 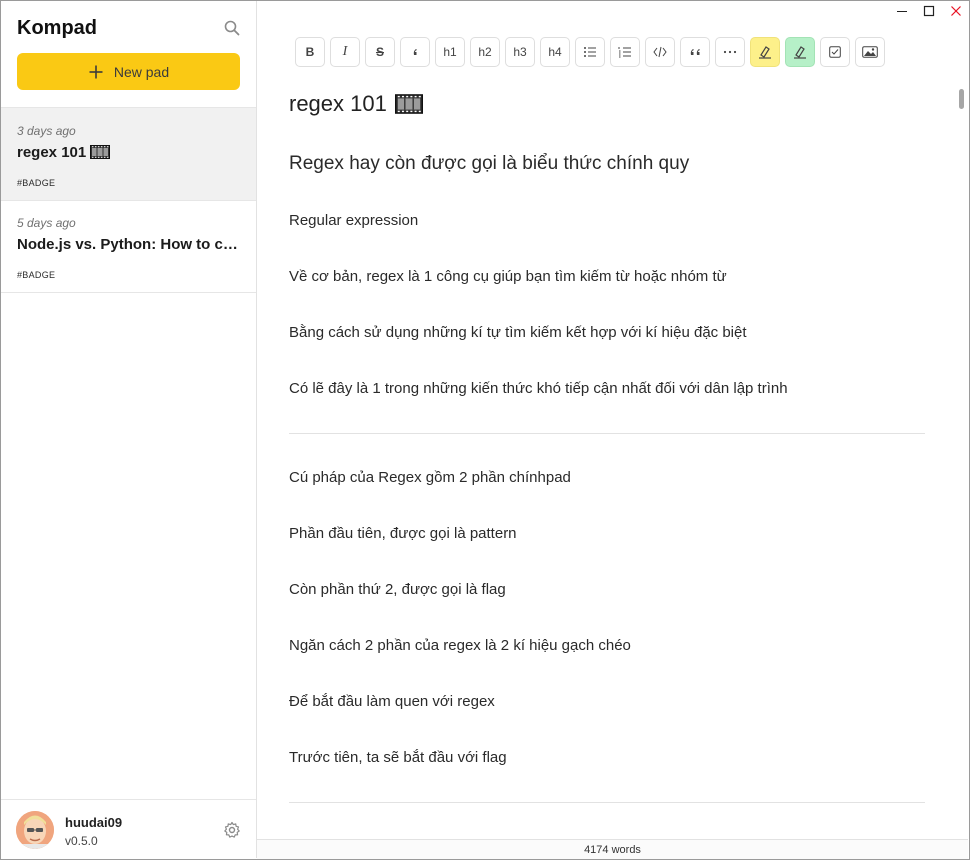 What do you see at coordinates (392, 701) in the screenshot?
I see `doc-paragraph: Để bắt đầu làm quen với regex` at bounding box center [392, 701].